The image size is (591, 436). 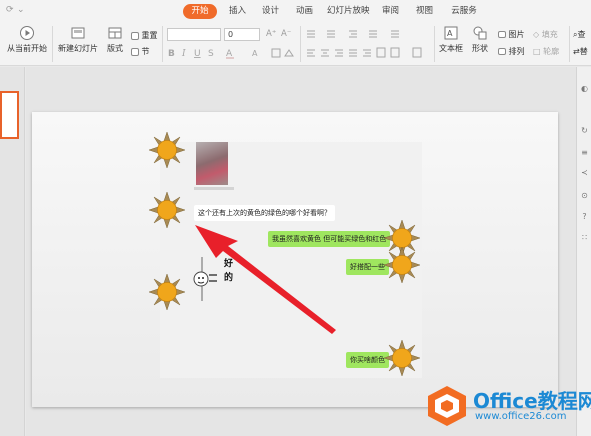 I want to click on svg-text: S, so click(x=211, y=54).